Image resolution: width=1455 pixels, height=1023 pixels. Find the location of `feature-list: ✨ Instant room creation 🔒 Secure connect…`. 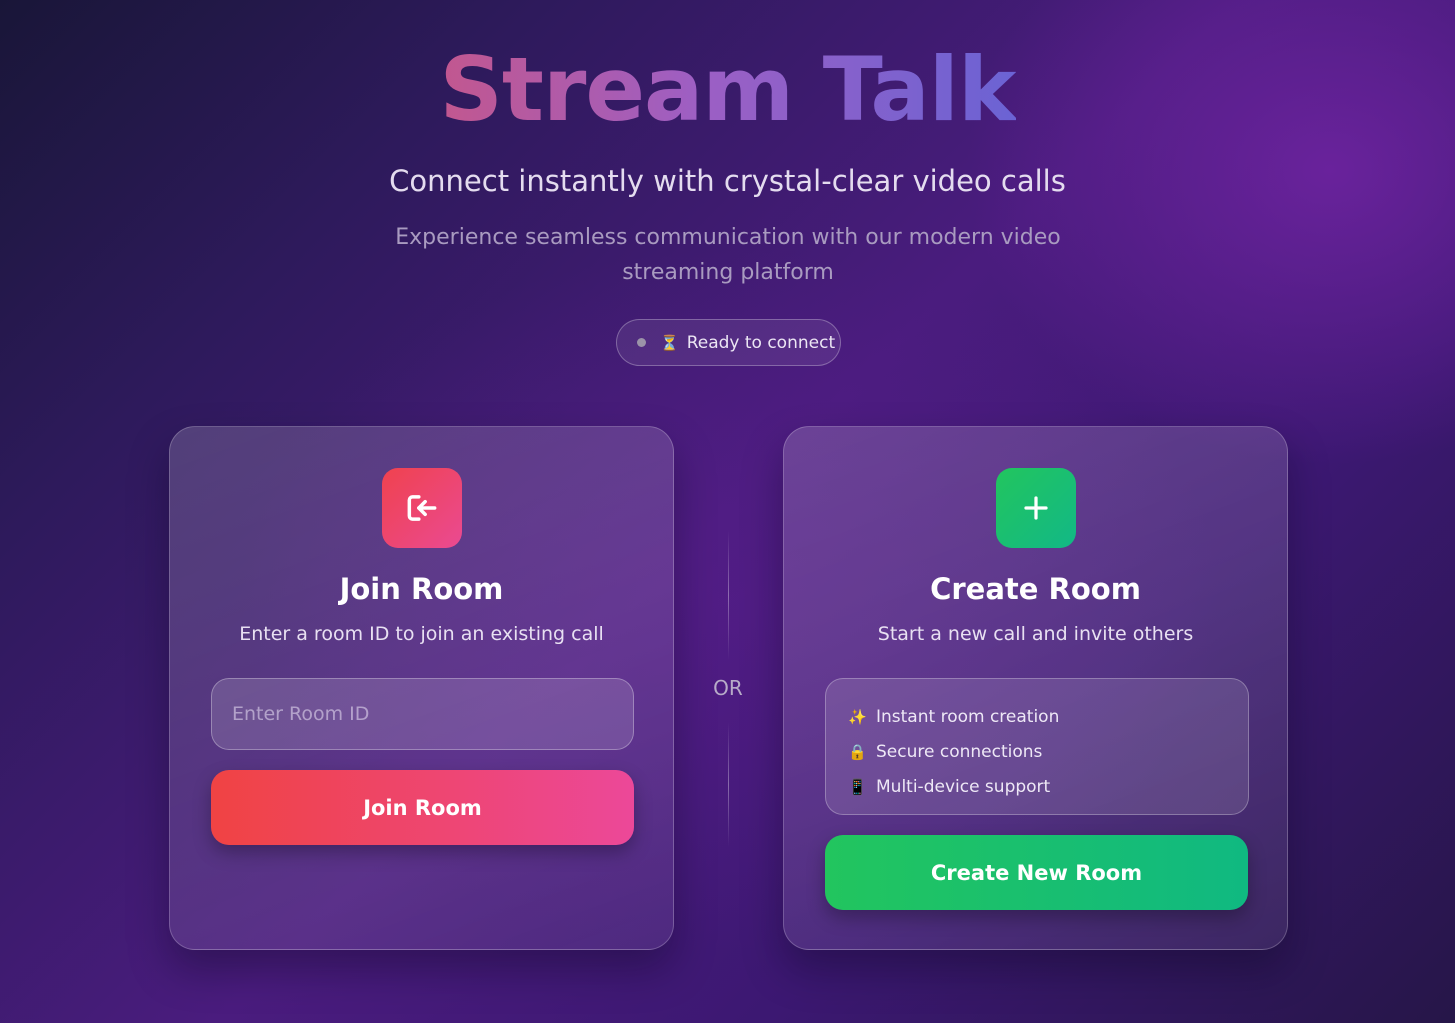

feature-list: ✨ Instant room creation 🔒 Secure connect… is located at coordinates (1037, 746).